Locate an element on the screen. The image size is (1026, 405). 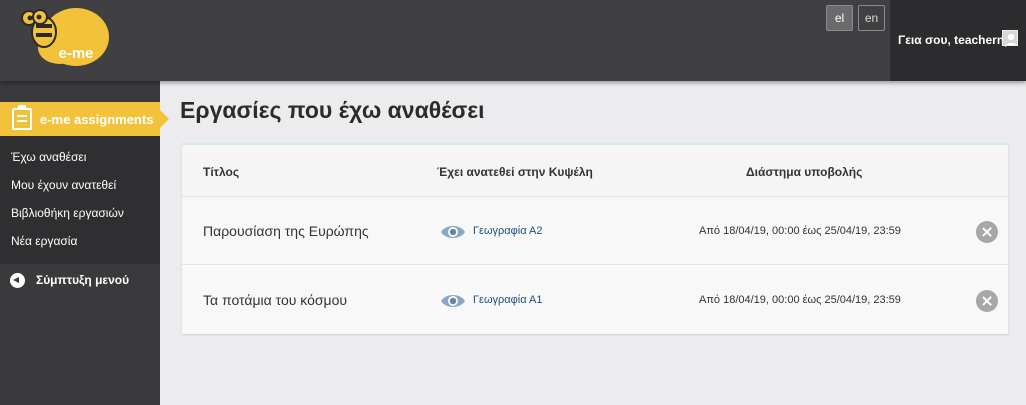
assignment-title: Παρουσίαση της Ευρώπης is located at coordinates (286, 231).